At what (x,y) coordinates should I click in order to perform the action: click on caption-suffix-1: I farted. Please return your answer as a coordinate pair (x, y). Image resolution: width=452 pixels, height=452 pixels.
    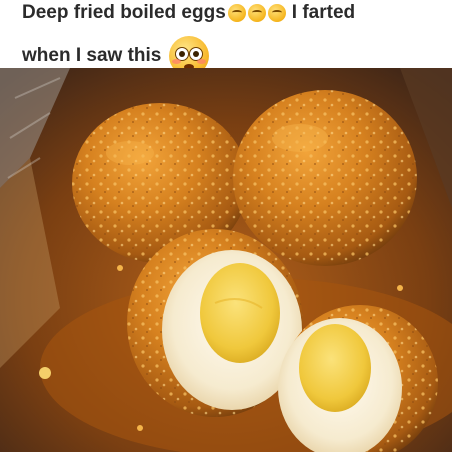
    Looking at the image, I should click on (323, 12).